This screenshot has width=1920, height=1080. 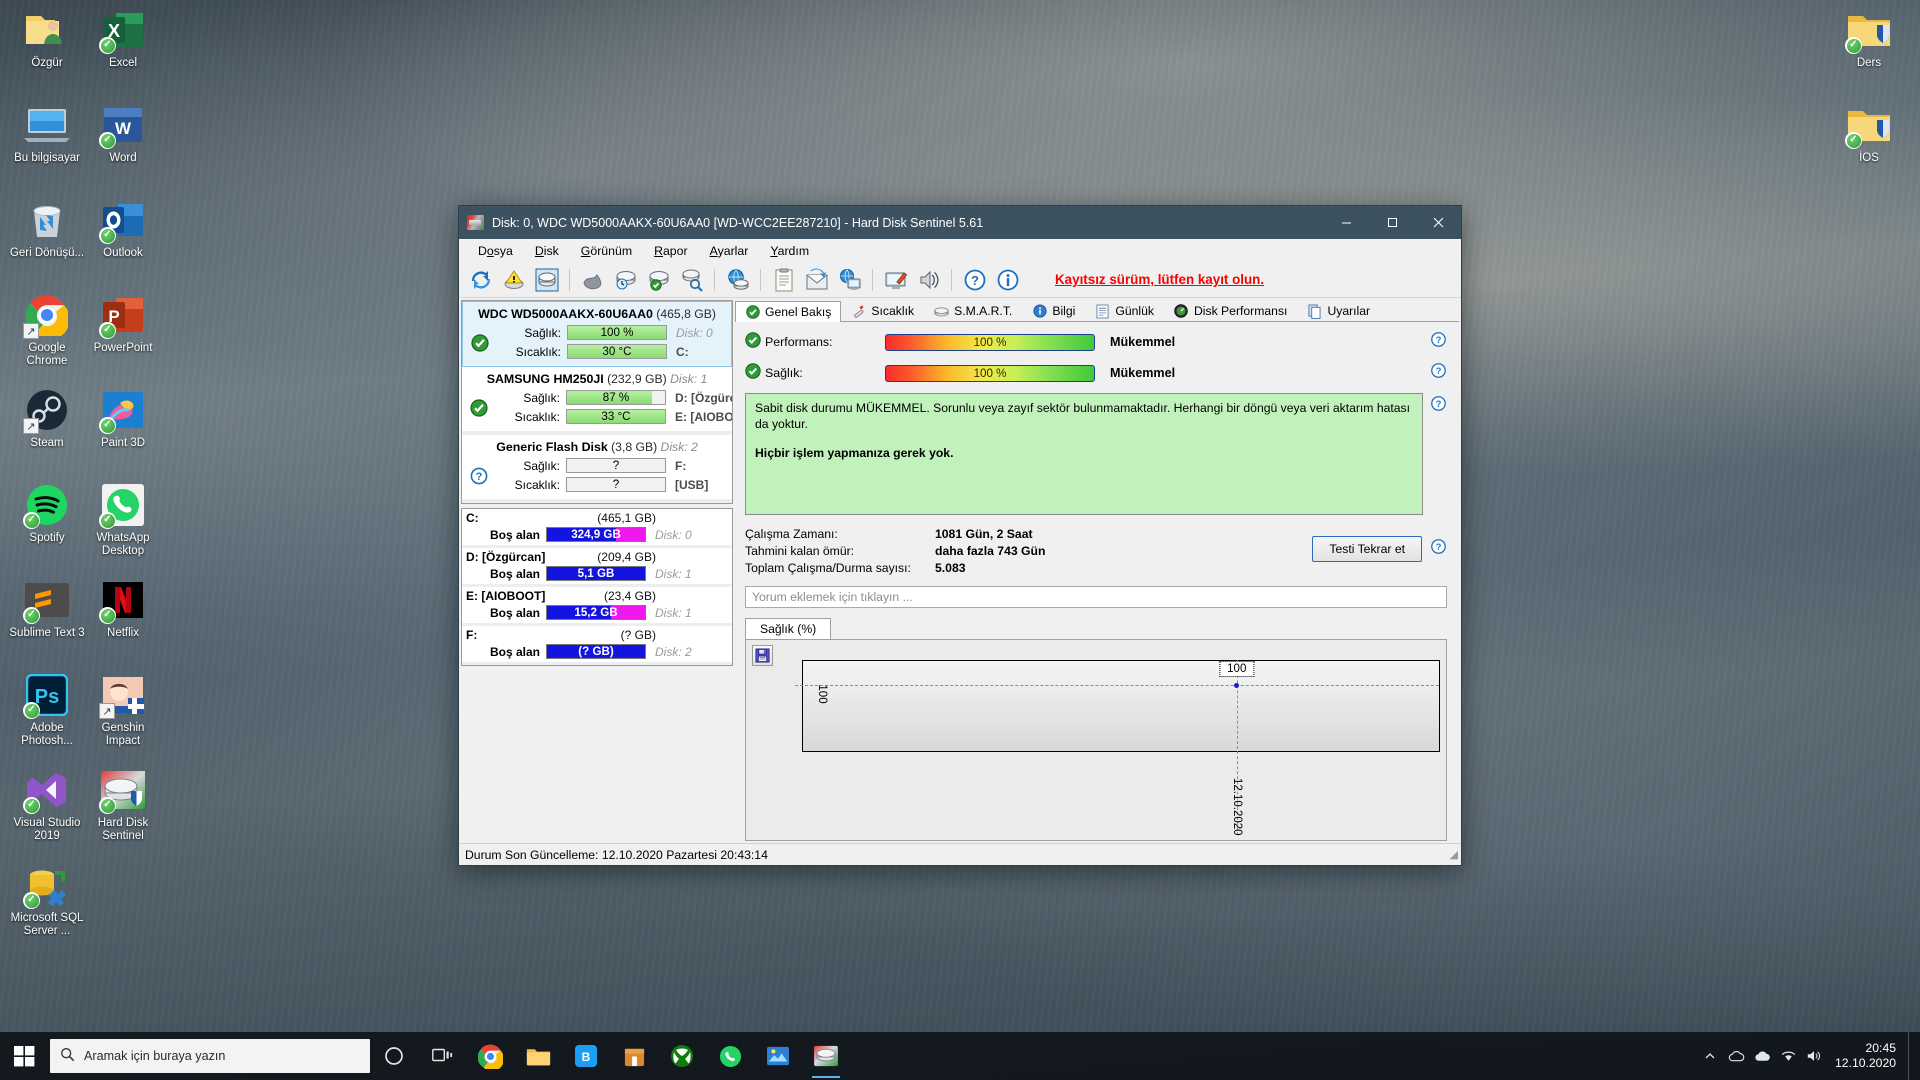 I want to click on file-explorer-icon, so click(x=538, y=1056).